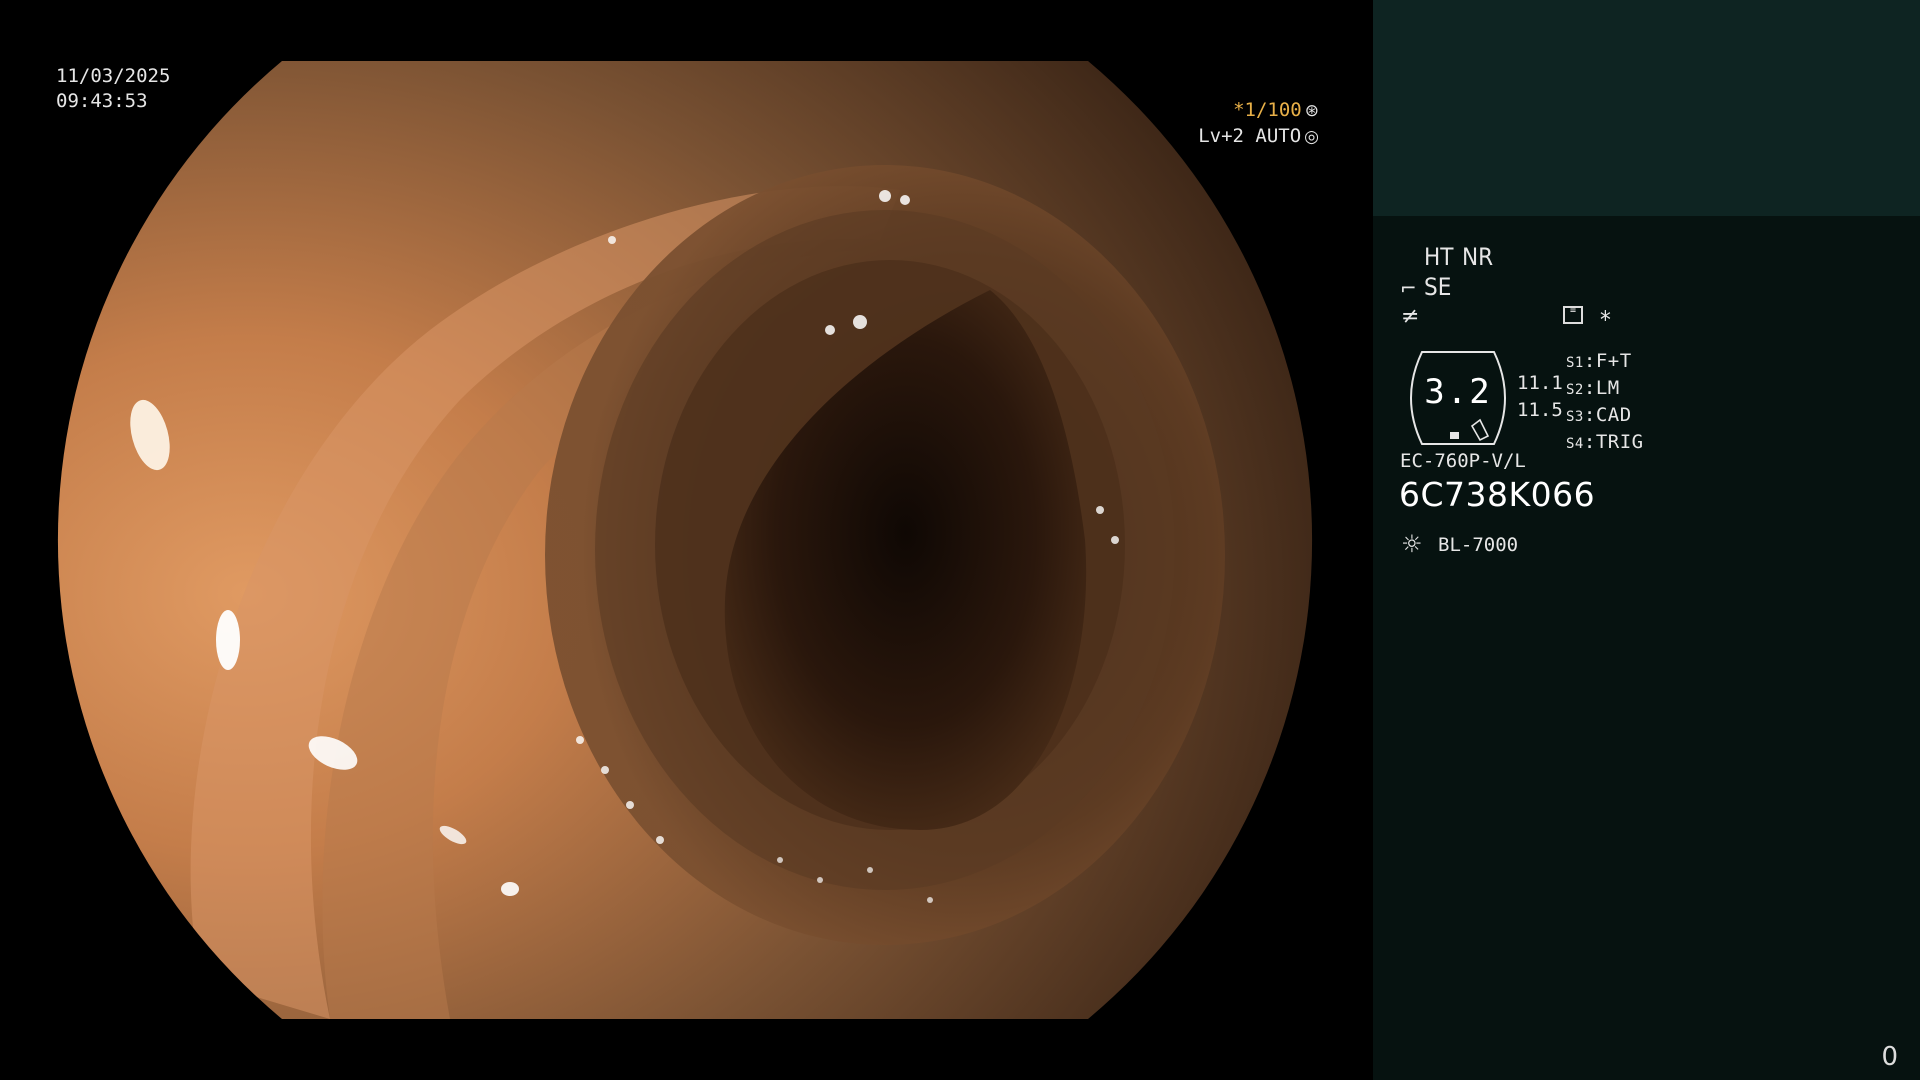 This screenshot has width=1920, height=1080. I want to click on hex-value: 3.2, so click(1458, 392).